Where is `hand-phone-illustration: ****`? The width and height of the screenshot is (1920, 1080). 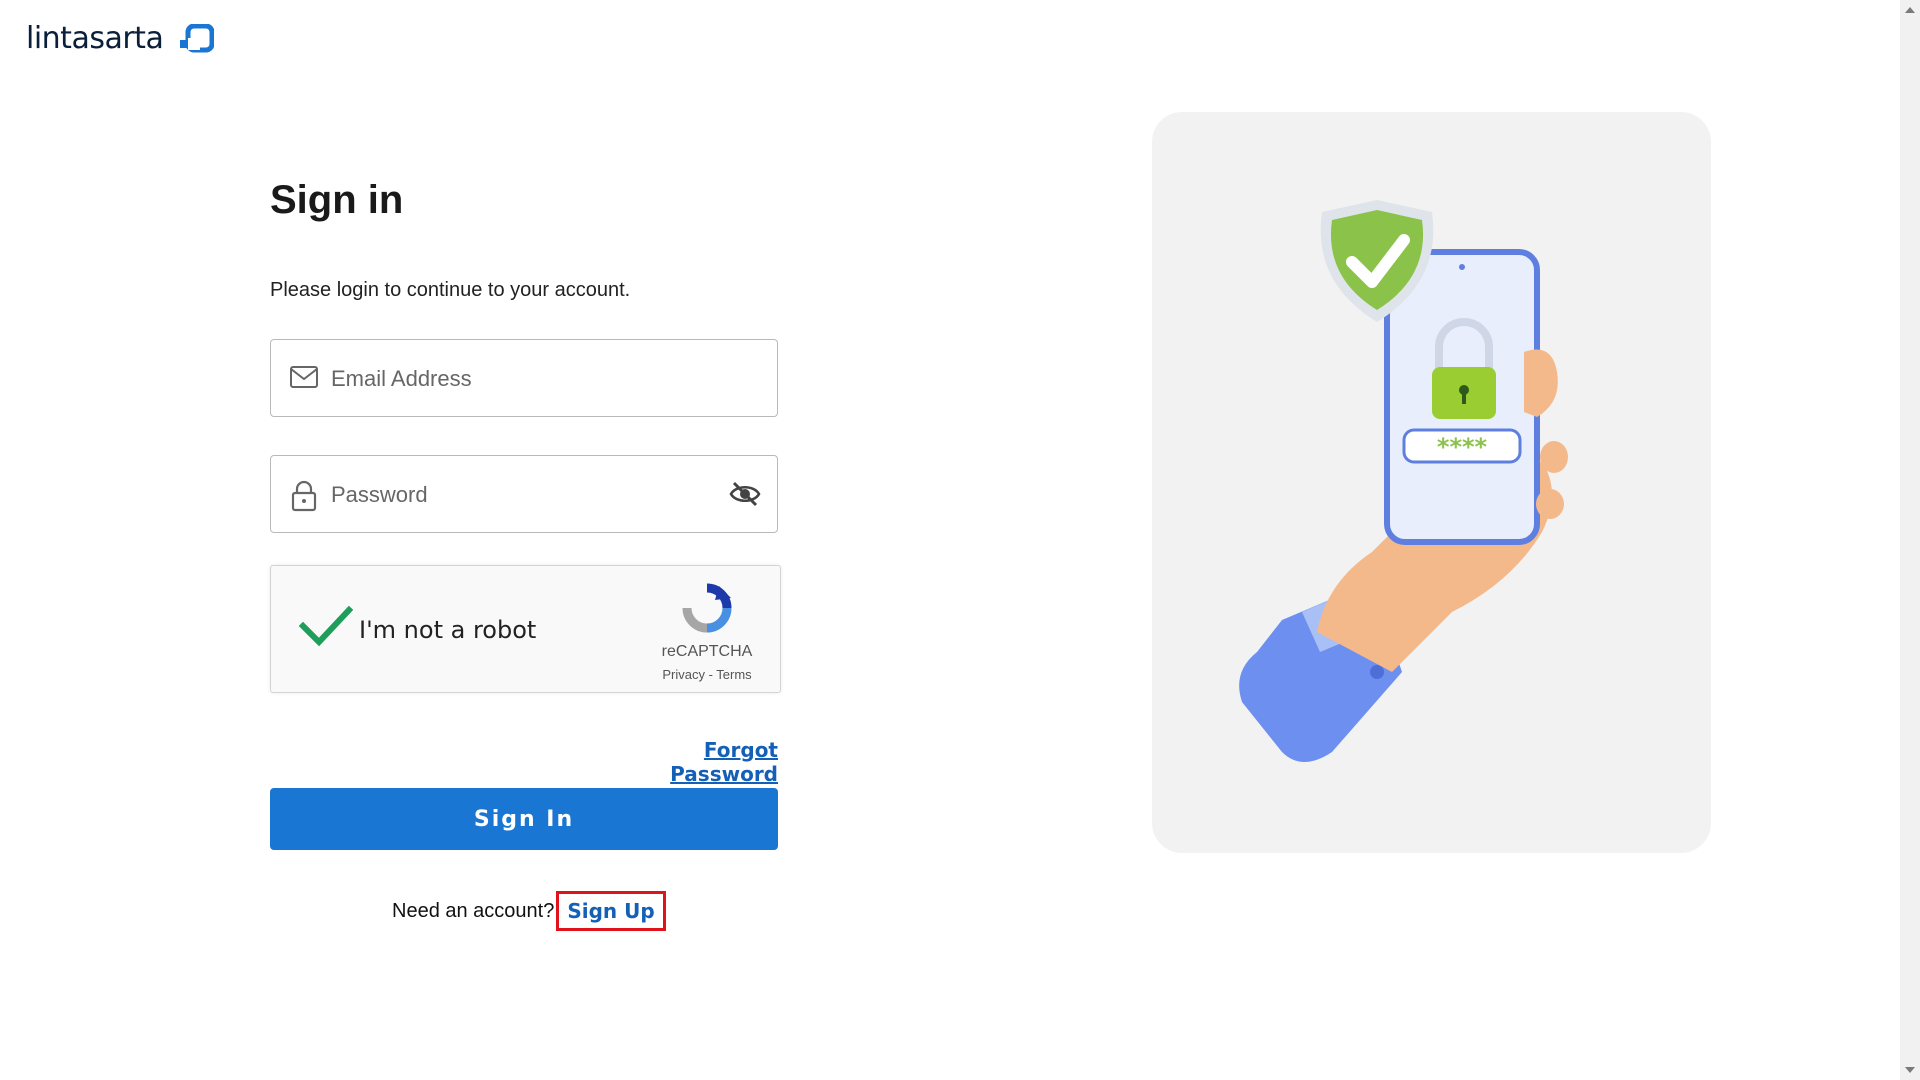 hand-phone-illustration: **** is located at coordinates (1403, 481).